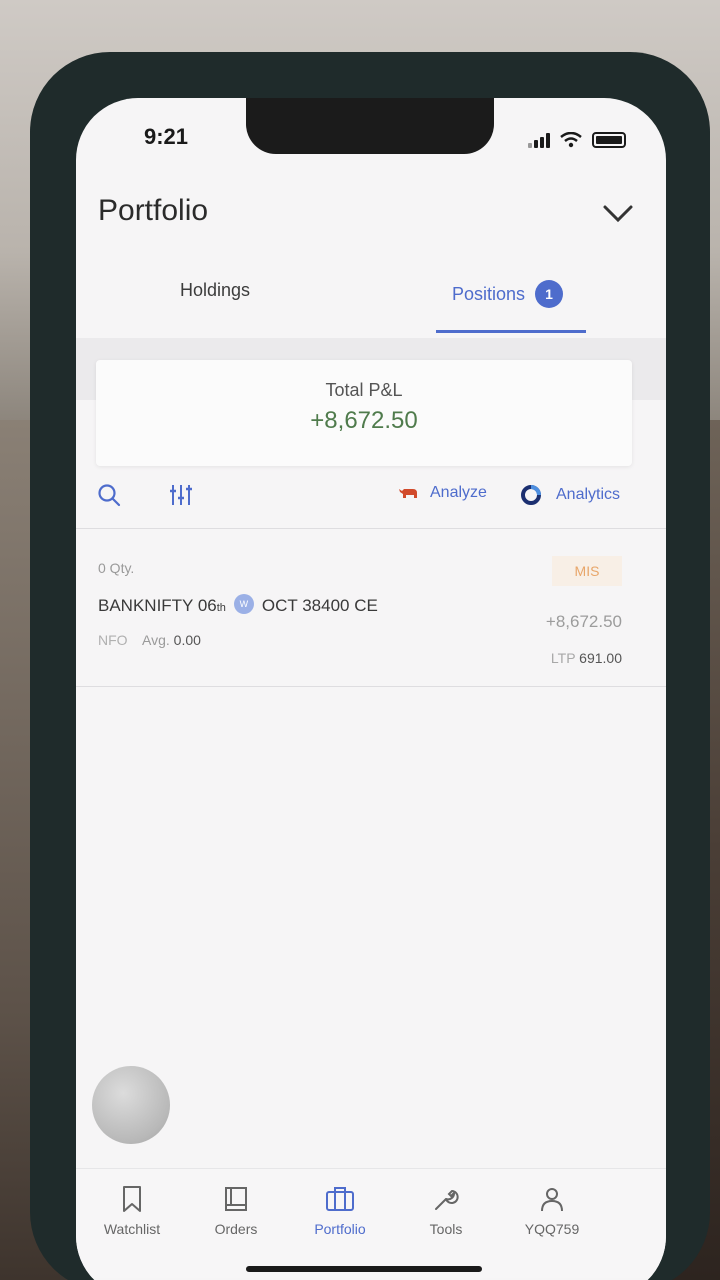 The image size is (720, 1280). Describe the element at coordinates (156, 640) in the screenshot. I see `avg-label: Avg.` at that location.